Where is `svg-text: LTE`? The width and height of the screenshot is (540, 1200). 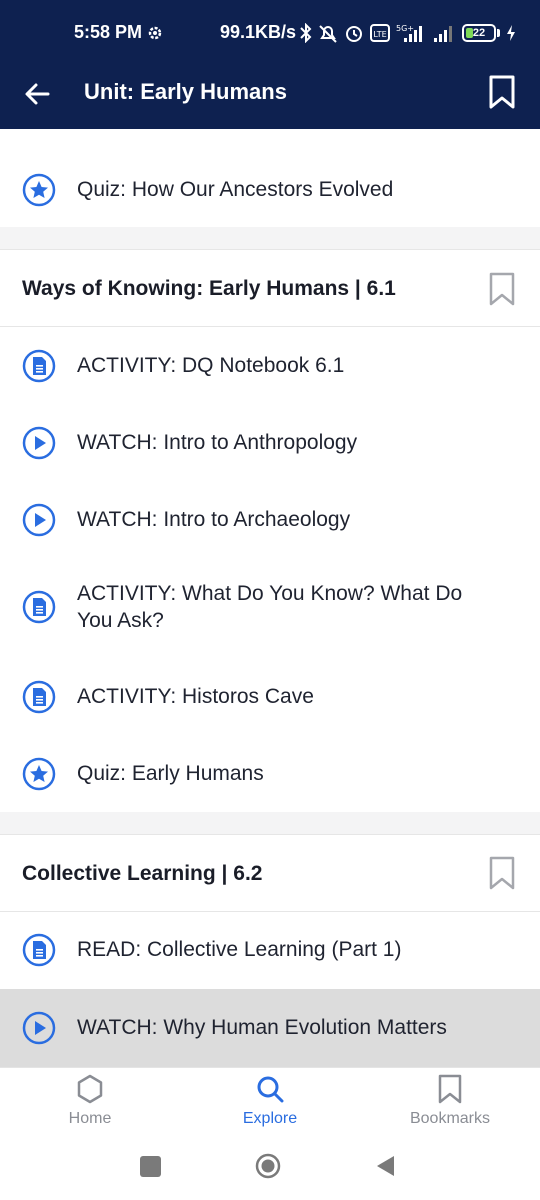 svg-text: LTE is located at coordinates (379, 34).